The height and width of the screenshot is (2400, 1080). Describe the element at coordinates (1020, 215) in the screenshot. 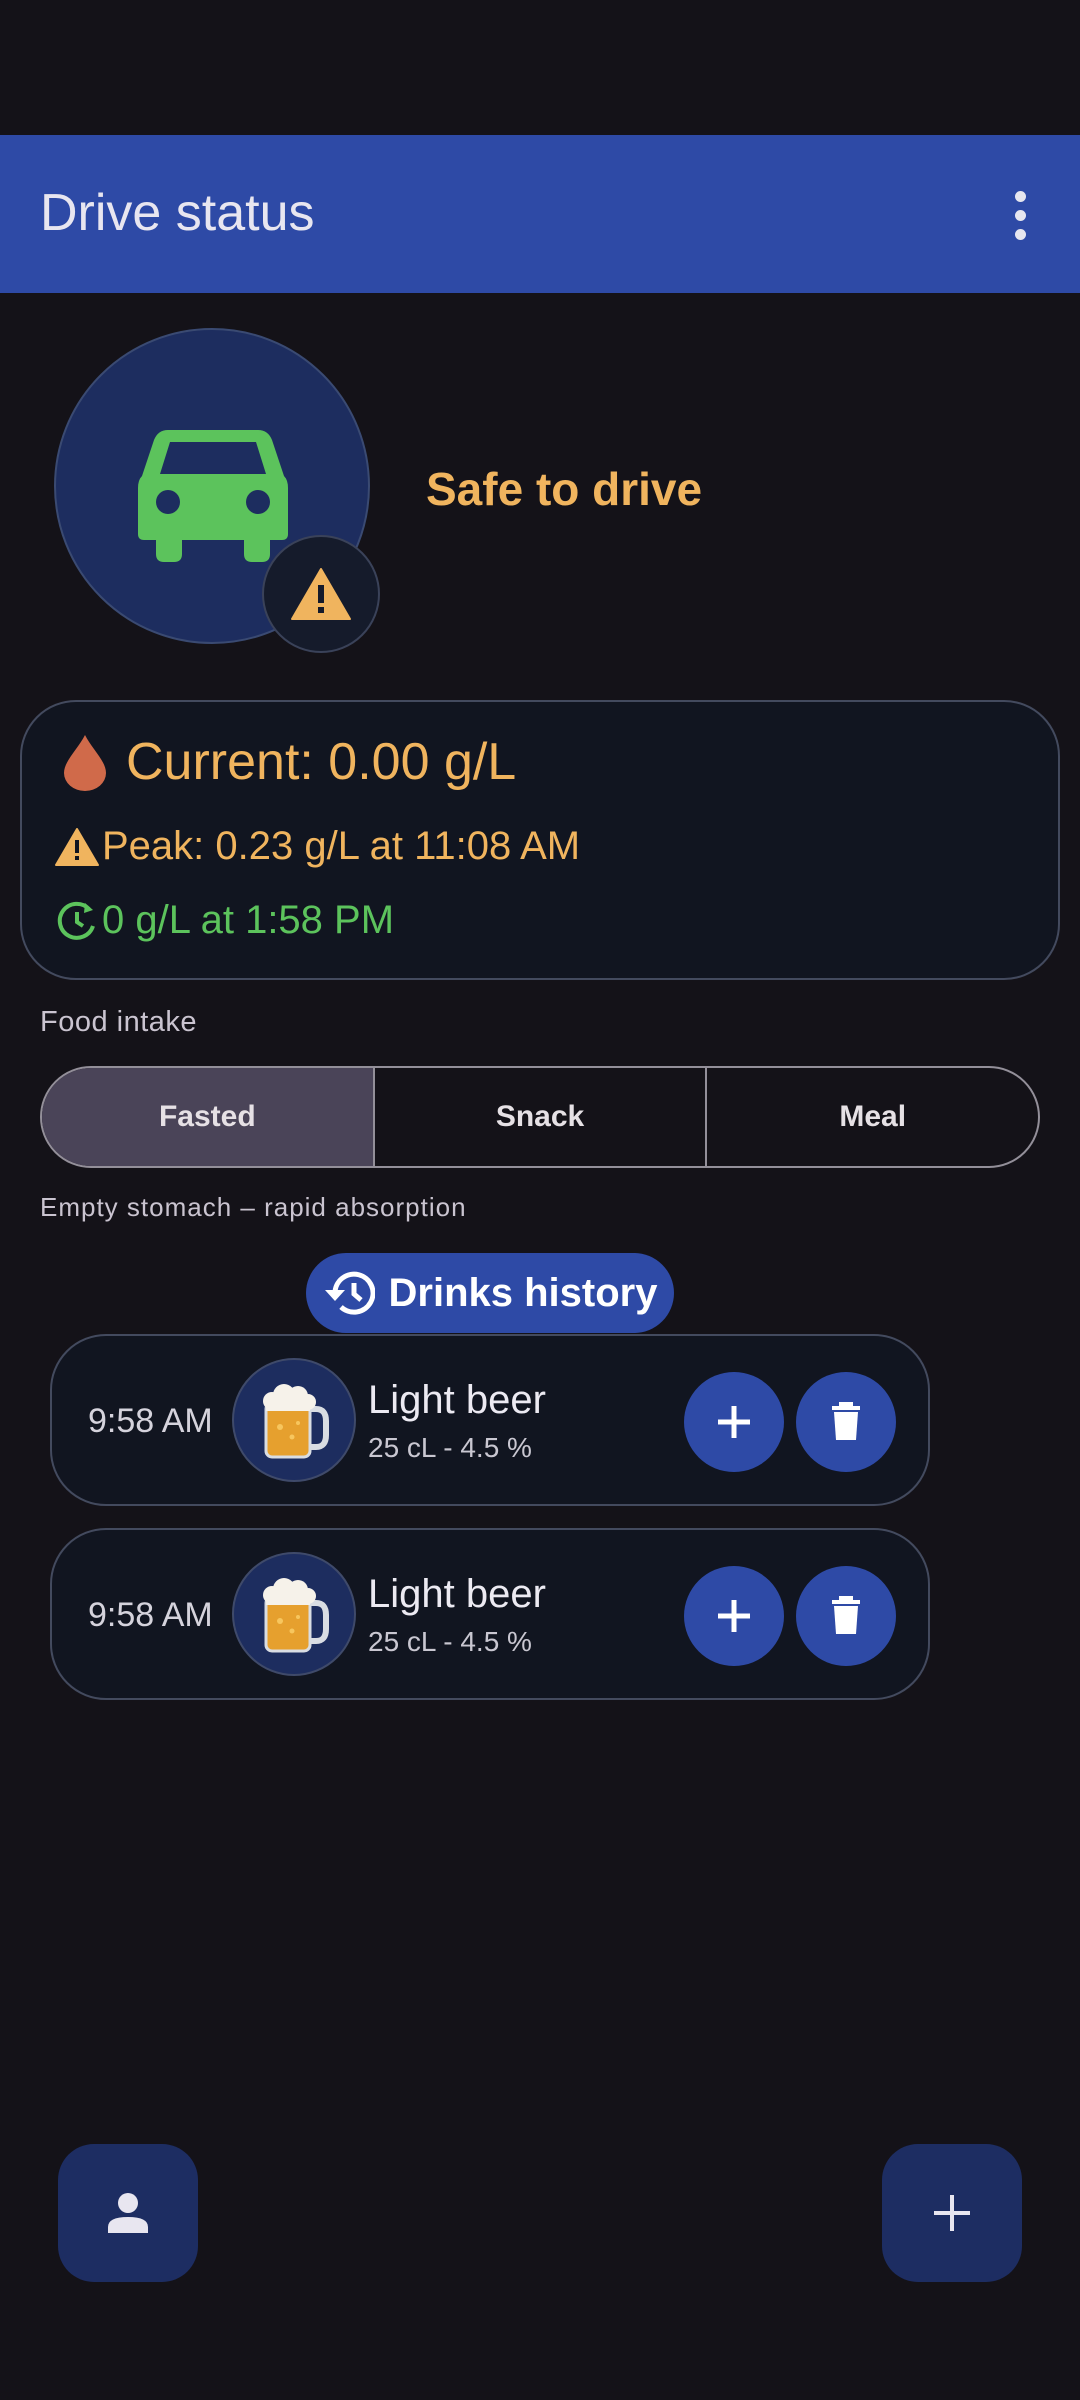

I see `more-vert-icon` at that location.